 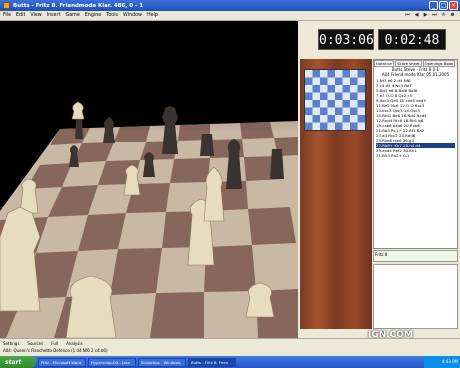 What do you see at coordinates (425, 15) in the screenshot?
I see `forward-icon: ▶` at bounding box center [425, 15].